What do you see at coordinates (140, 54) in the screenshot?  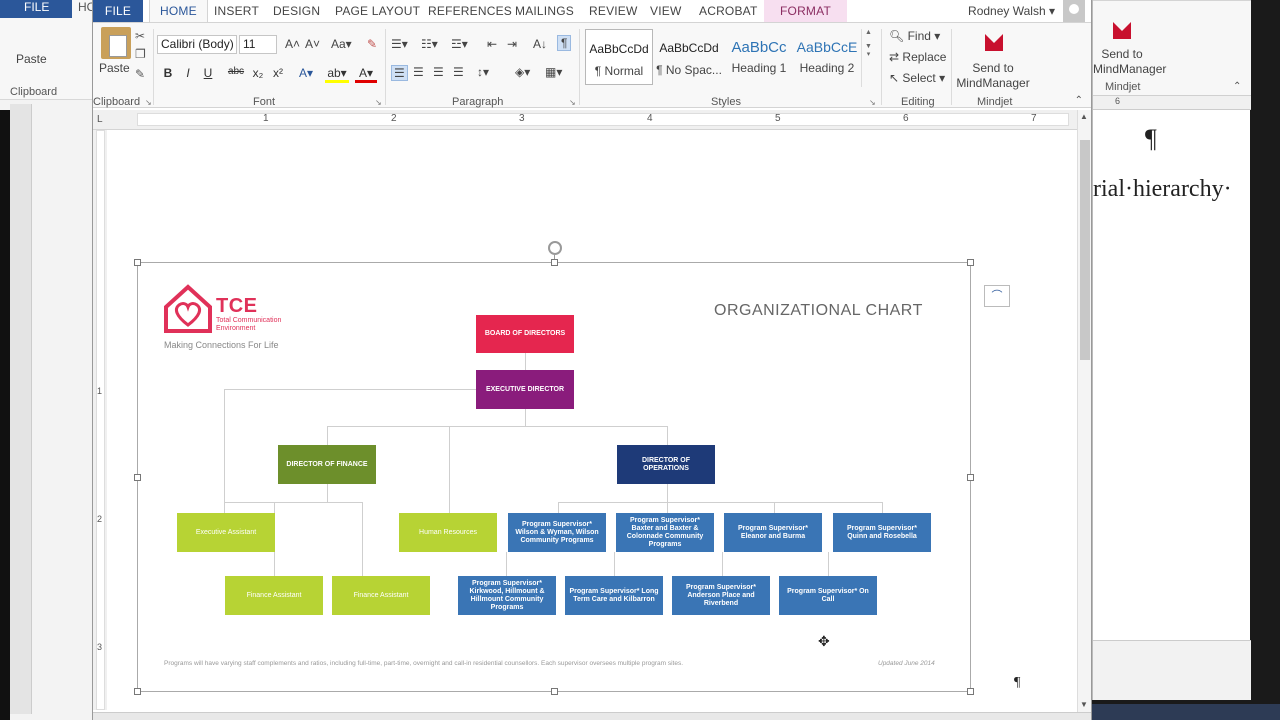 I see `copy-icon: ❐` at bounding box center [140, 54].